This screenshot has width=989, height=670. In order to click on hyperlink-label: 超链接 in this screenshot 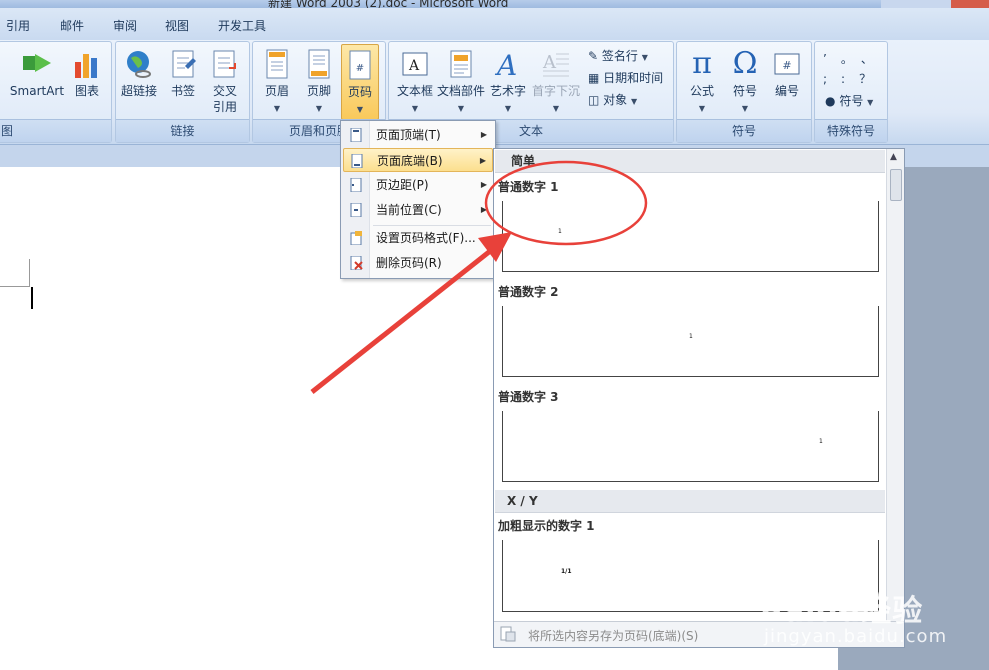, I will do `click(138, 91)`.